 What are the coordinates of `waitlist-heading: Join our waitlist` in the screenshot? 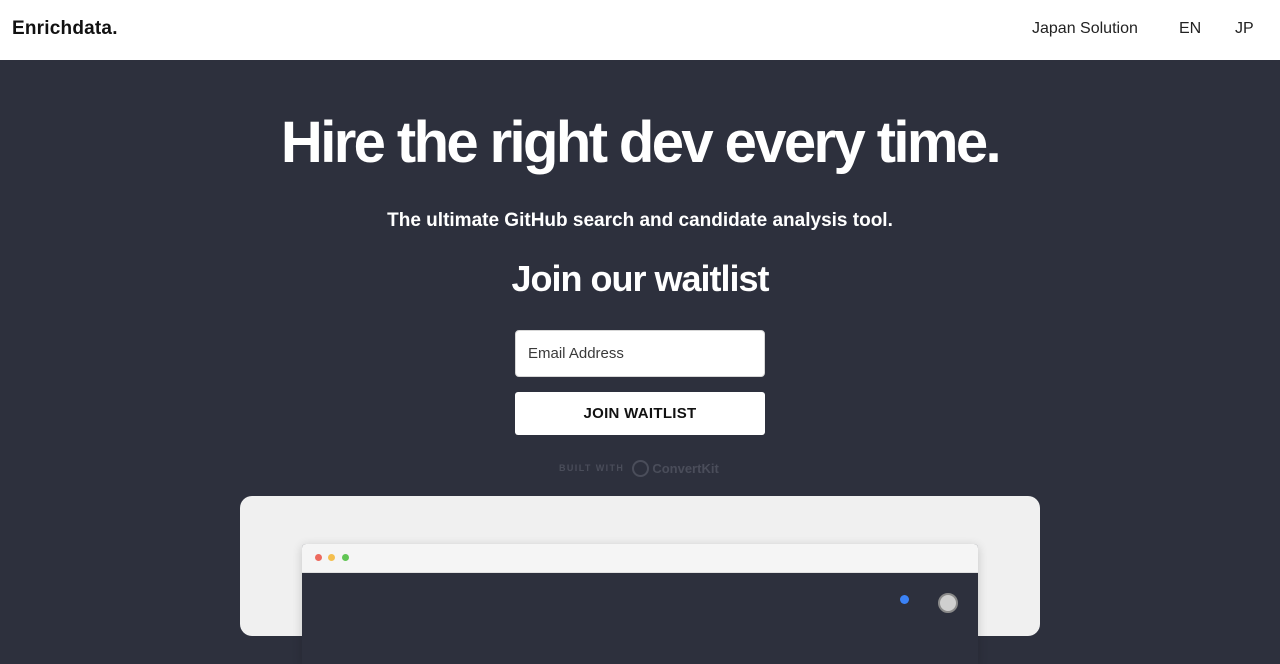 It's located at (640, 278).